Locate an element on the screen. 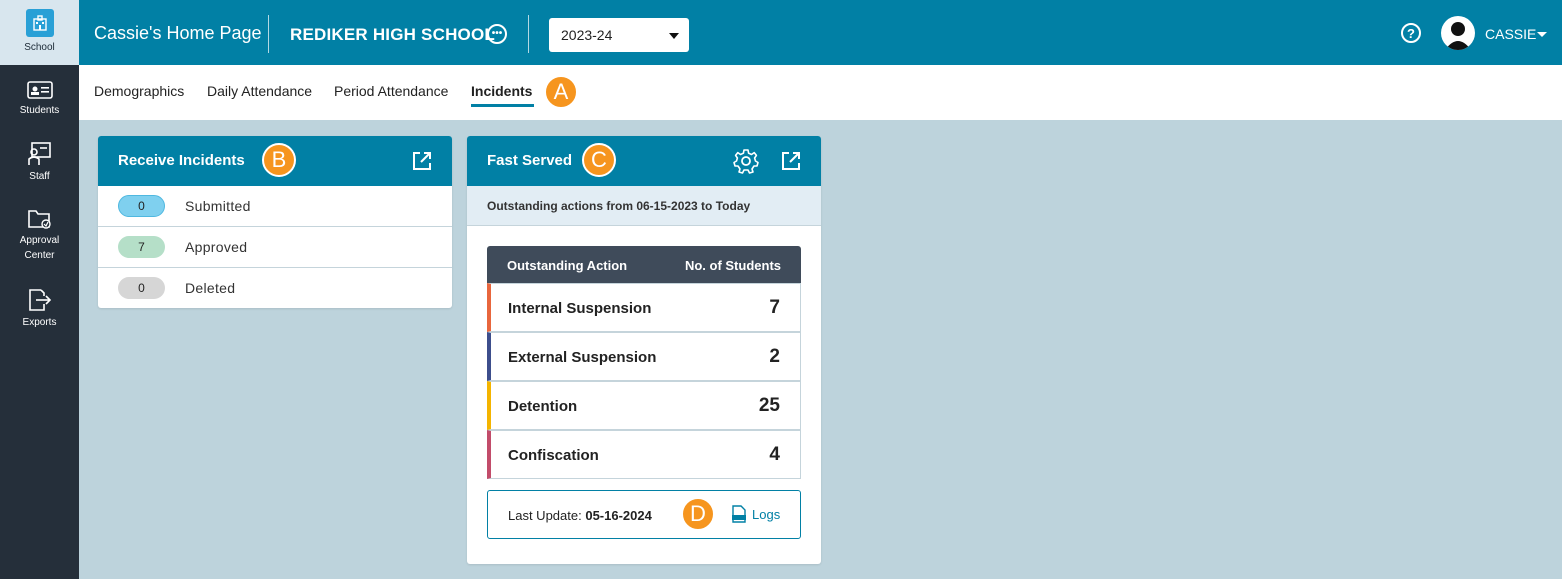 The image size is (1562, 579). logs-link: Logs is located at coordinates (755, 514).